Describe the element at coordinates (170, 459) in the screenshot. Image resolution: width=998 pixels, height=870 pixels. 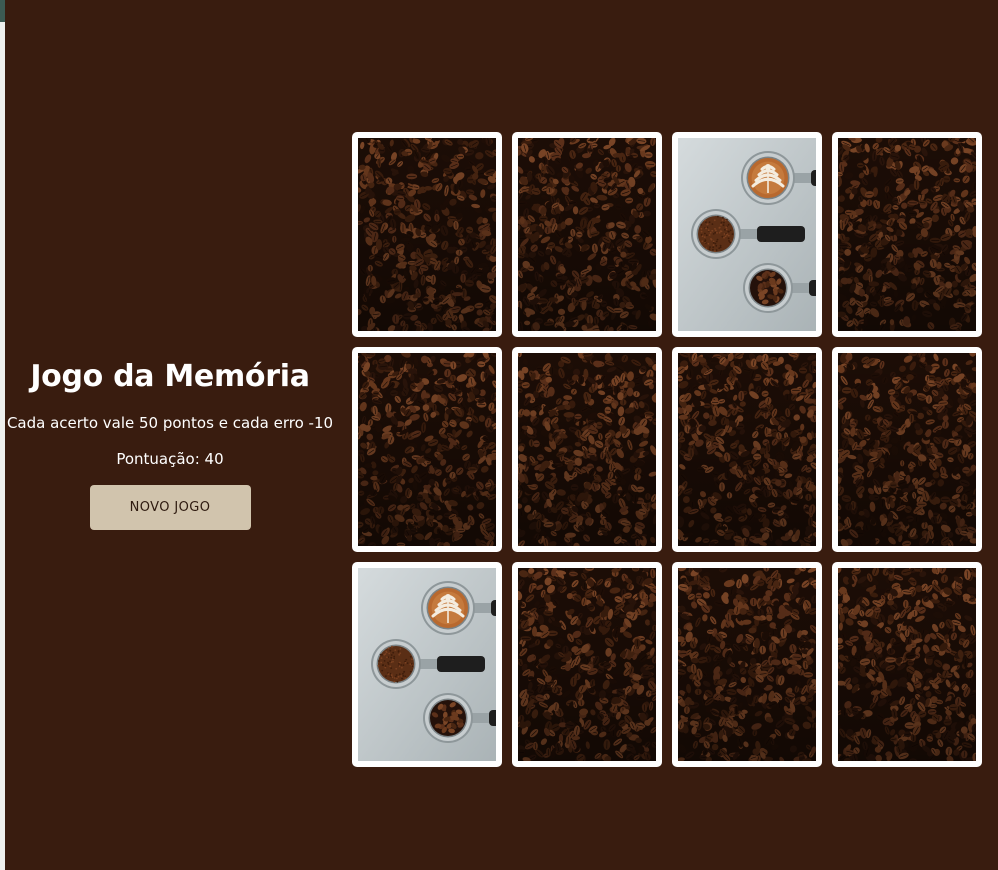
I see `score-display: Pontuação: 40` at that location.